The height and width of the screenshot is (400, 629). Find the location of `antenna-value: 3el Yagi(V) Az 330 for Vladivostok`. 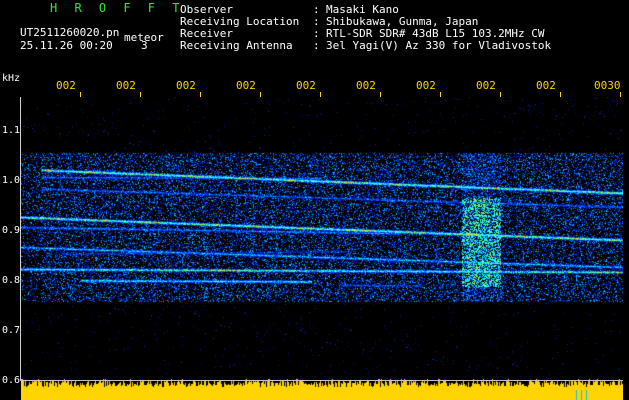

antenna-value: 3el Yagi(V) Az 330 for Vladivostok is located at coordinates (439, 45).